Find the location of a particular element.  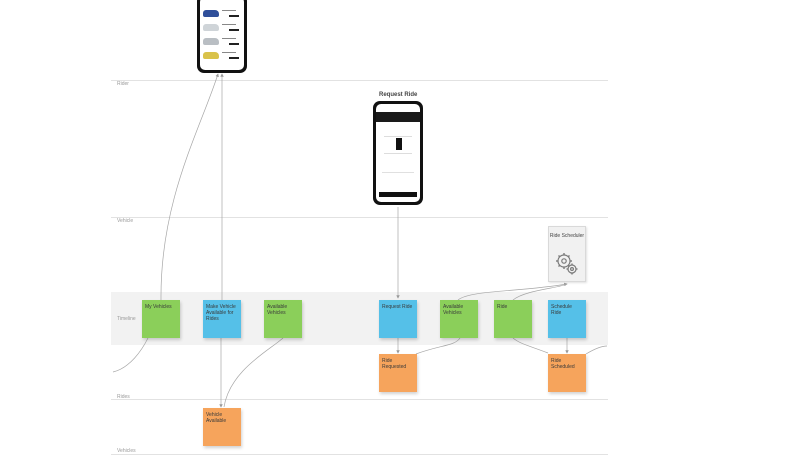

connector-vehicle-available-to-available is located at coordinates (253, 372).